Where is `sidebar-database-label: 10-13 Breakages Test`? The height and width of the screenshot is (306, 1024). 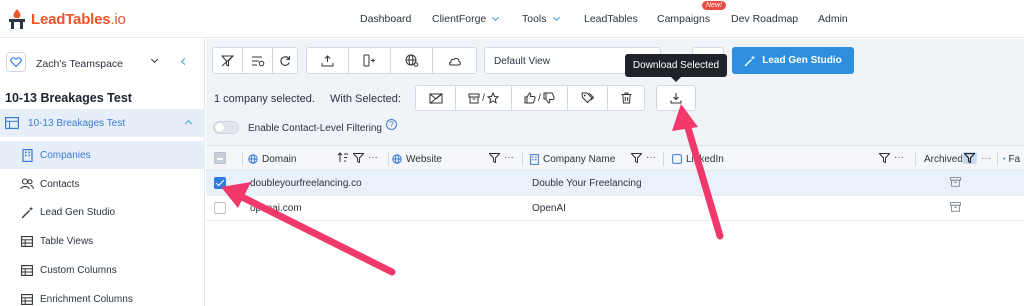 sidebar-database-label: 10-13 Breakages Test is located at coordinates (77, 123).